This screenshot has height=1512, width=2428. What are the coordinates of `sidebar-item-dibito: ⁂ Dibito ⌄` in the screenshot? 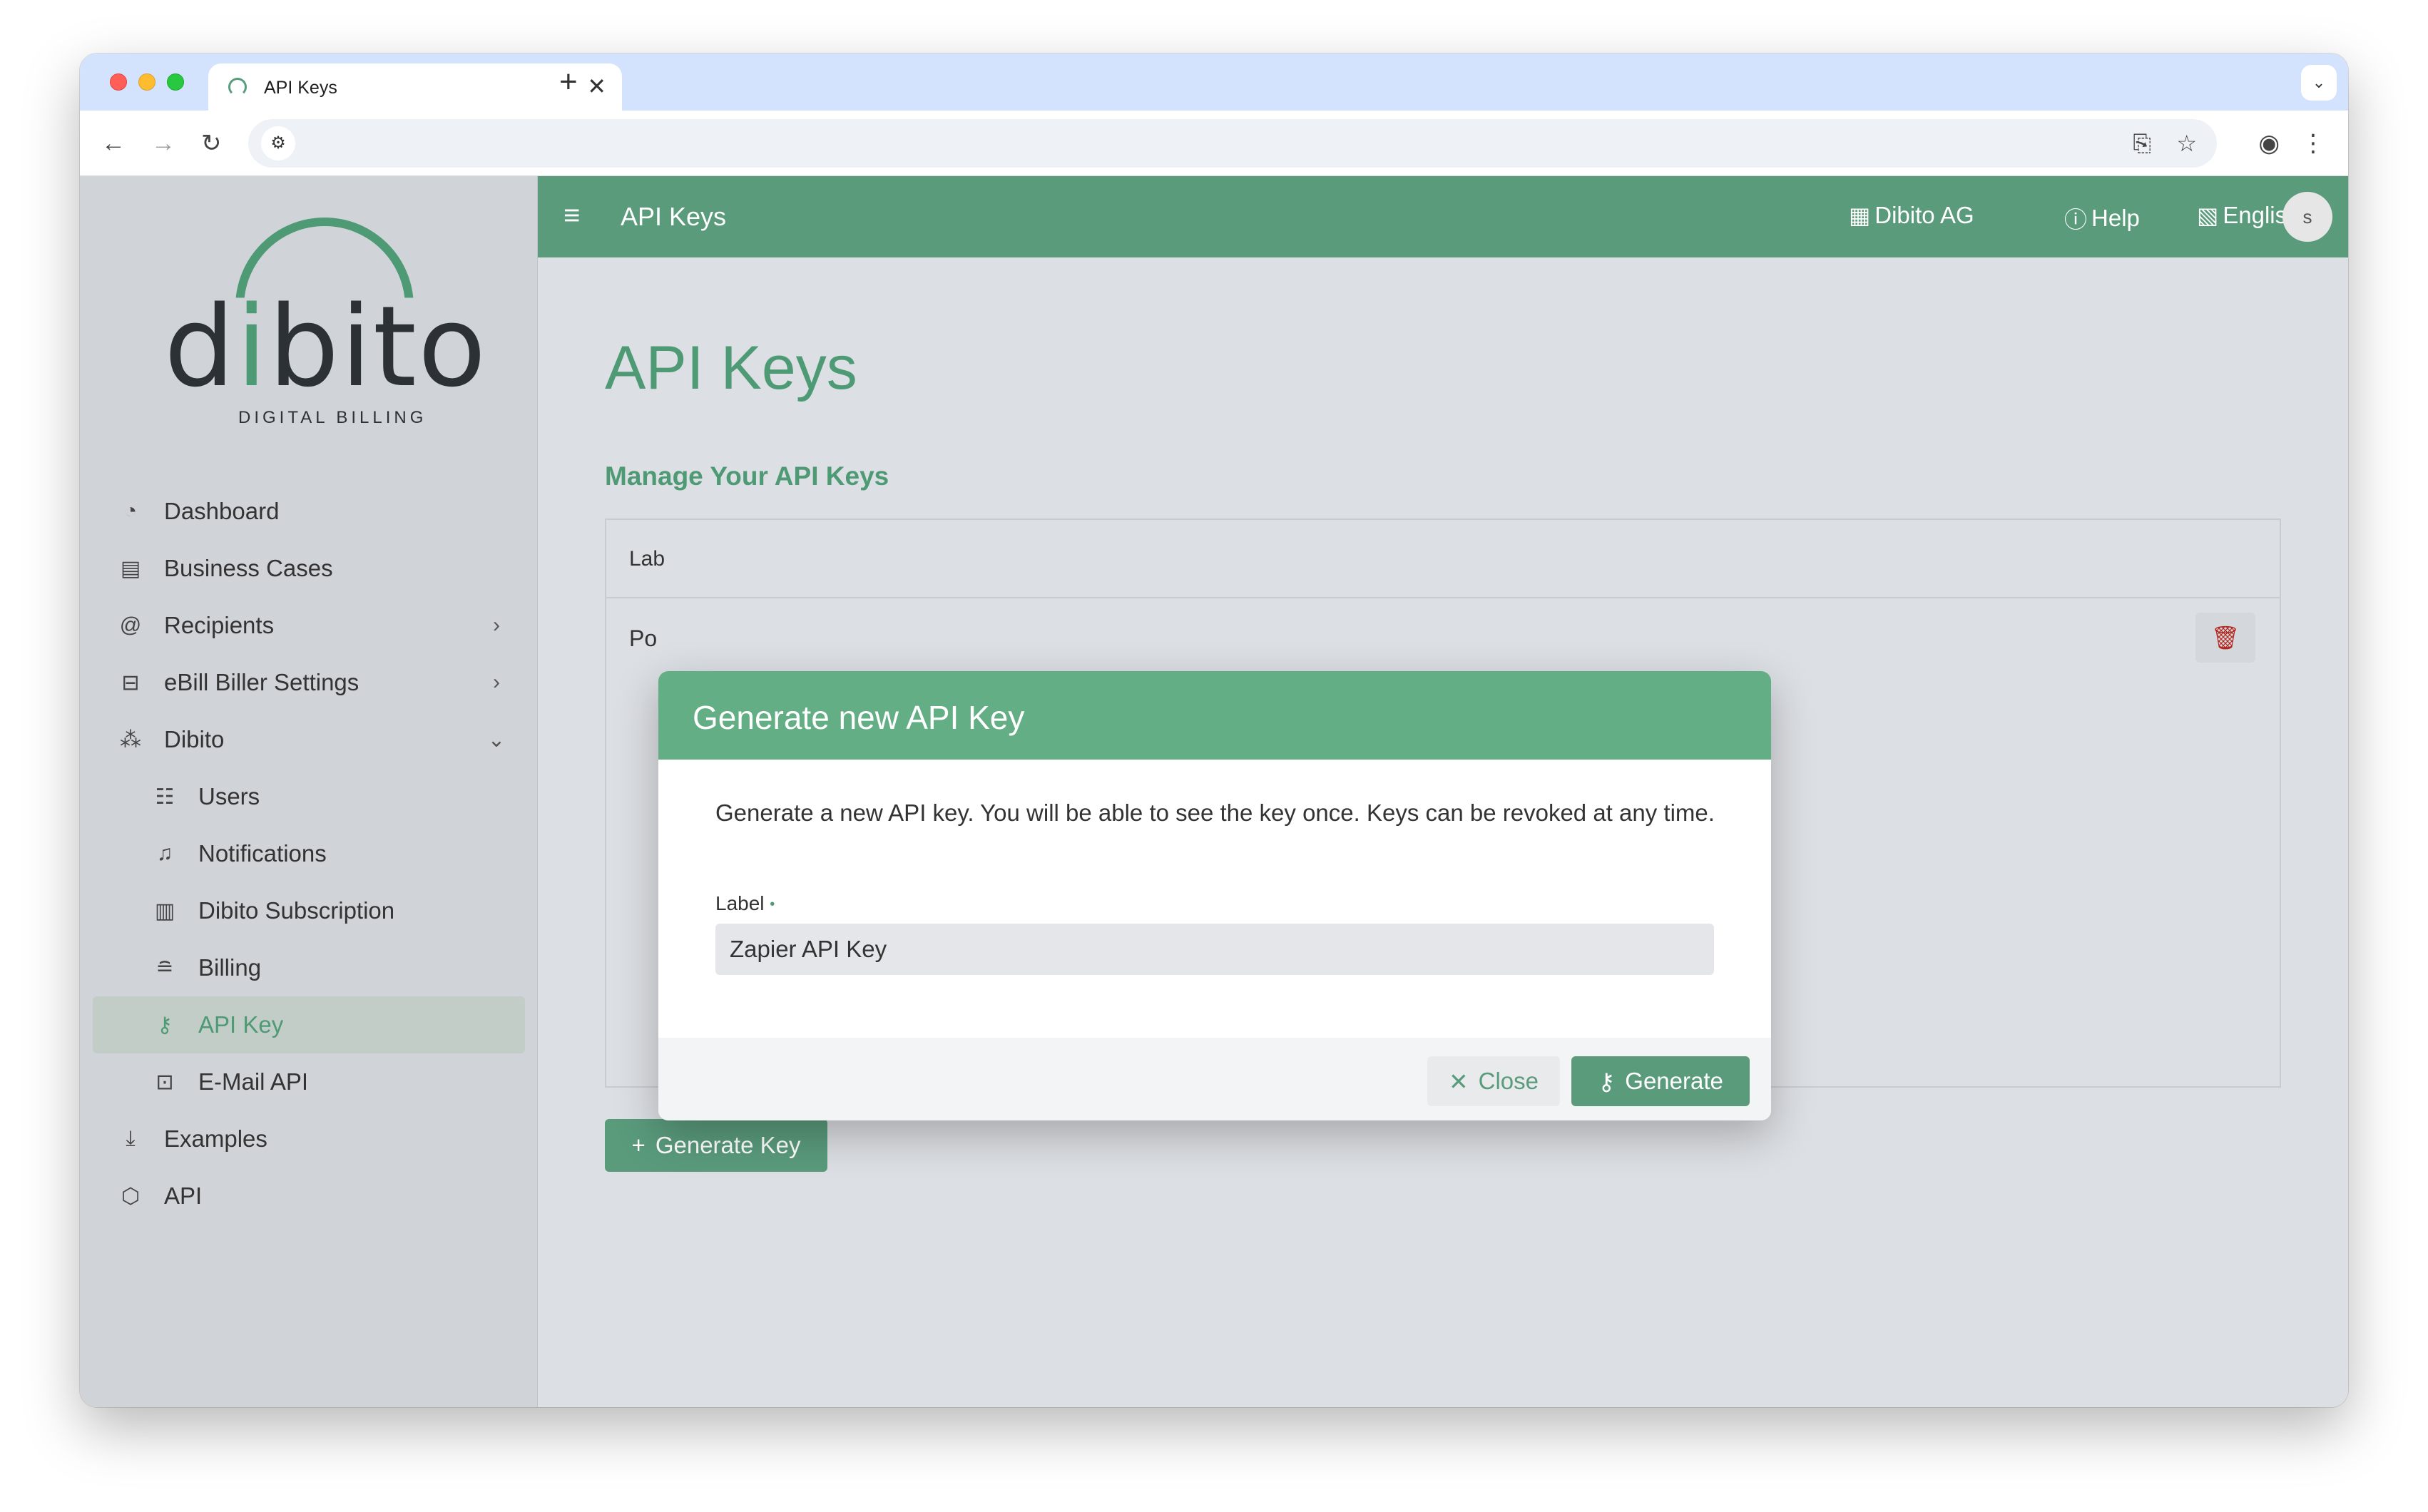 It's located at (309, 739).